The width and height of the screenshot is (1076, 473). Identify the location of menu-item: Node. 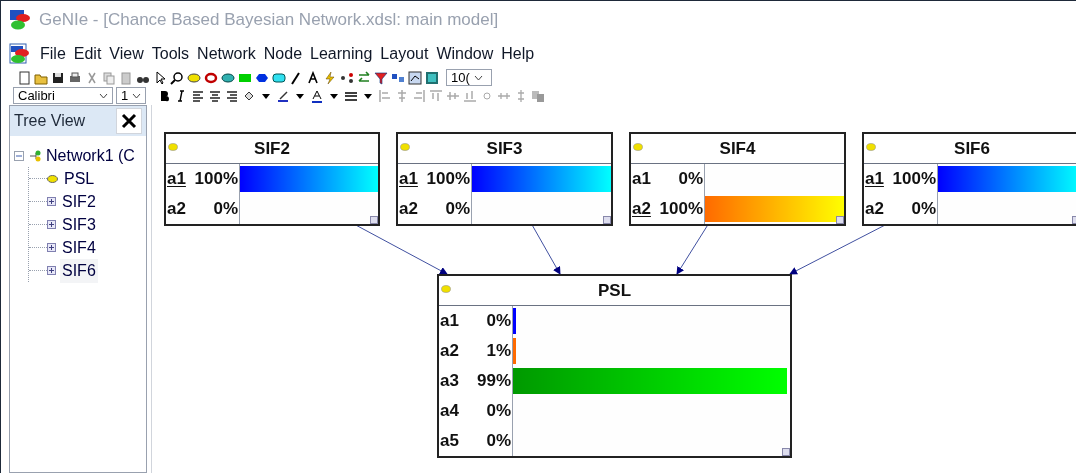
(283, 54).